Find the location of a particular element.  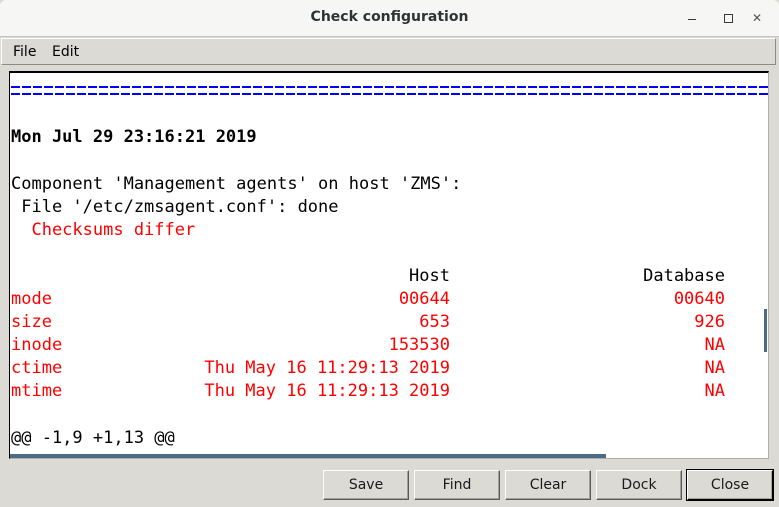

window-close-button: ✕ is located at coordinates (757, 18).